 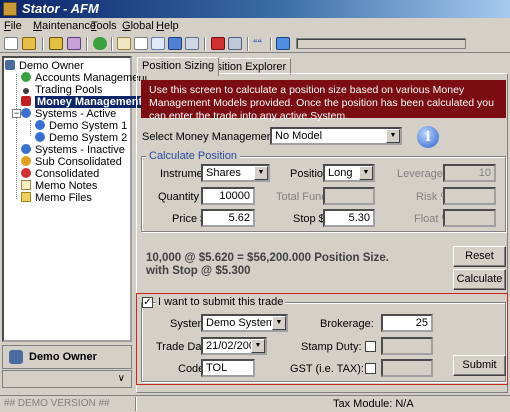 What do you see at coordinates (147, 302) in the screenshot?
I see `submit-trade-checkbox: ✓` at bounding box center [147, 302].